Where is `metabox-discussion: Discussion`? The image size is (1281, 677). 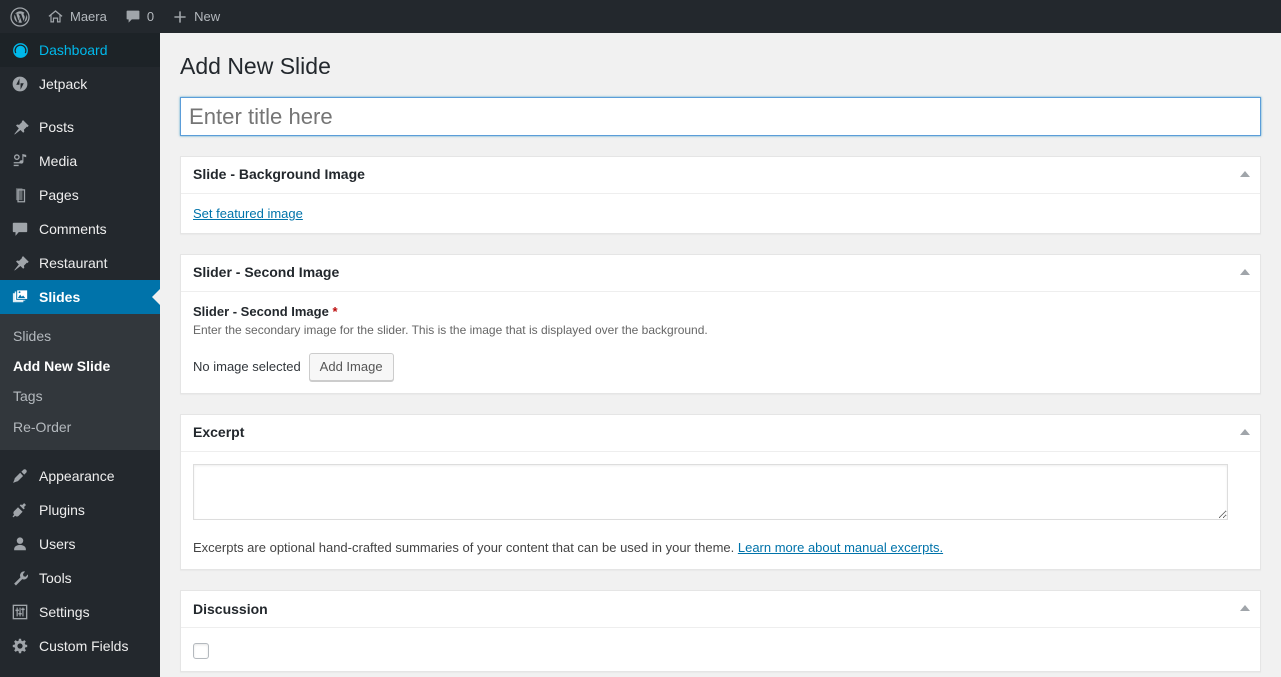 metabox-discussion: Discussion is located at coordinates (720, 631).